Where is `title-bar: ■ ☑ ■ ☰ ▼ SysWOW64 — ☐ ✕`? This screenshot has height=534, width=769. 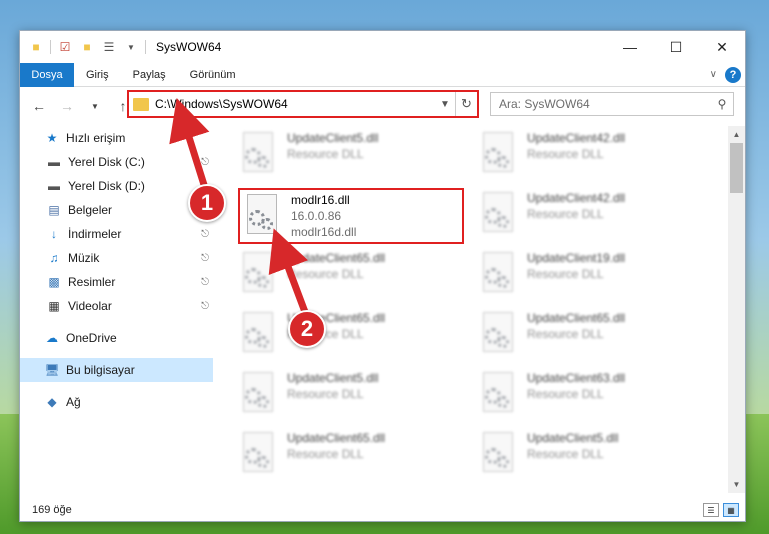 title-bar: ■ ☑ ■ ☰ ▼ SysWOW64 — ☐ ✕ is located at coordinates (382, 47).